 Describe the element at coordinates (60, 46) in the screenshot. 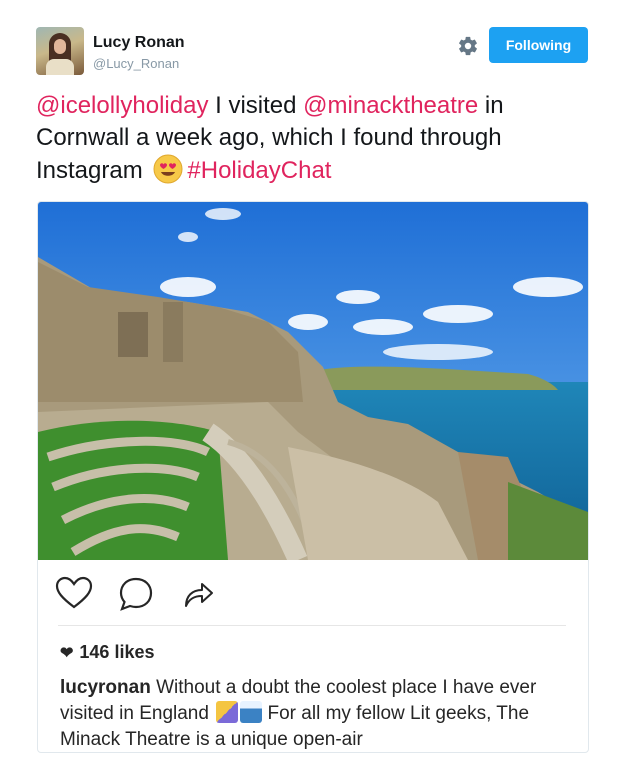

I see `avatar-face` at that location.